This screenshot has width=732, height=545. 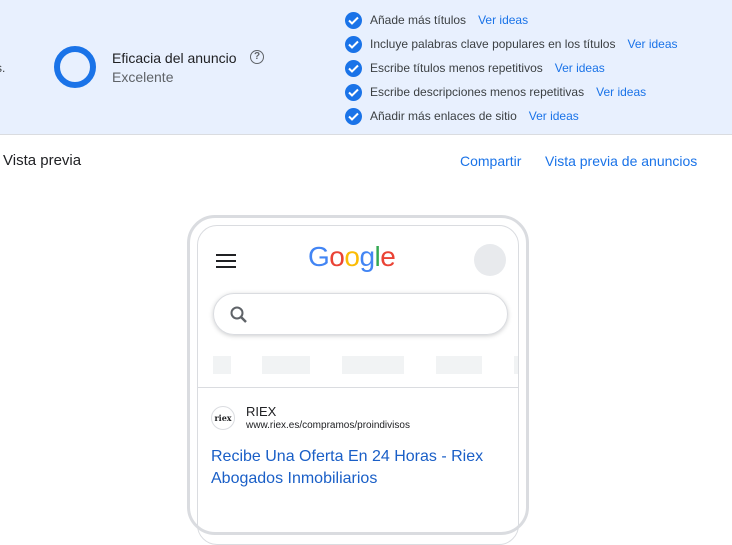 What do you see at coordinates (490, 161) in the screenshot?
I see `share-button: Compartir` at bounding box center [490, 161].